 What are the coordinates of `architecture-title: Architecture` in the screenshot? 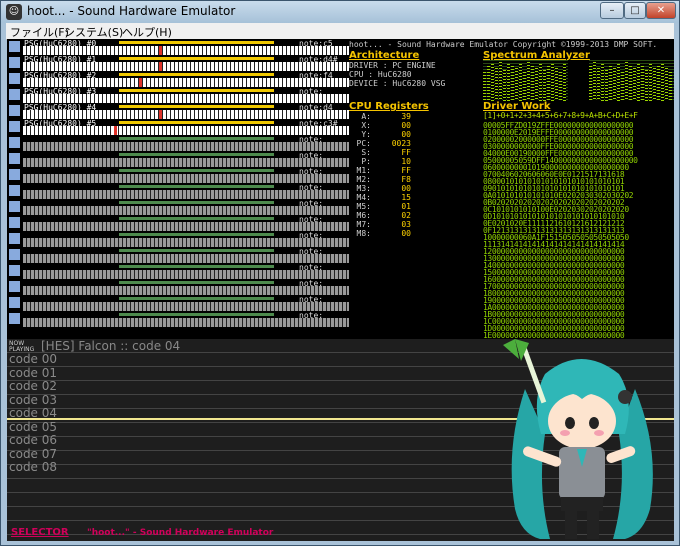 It's located at (384, 55).